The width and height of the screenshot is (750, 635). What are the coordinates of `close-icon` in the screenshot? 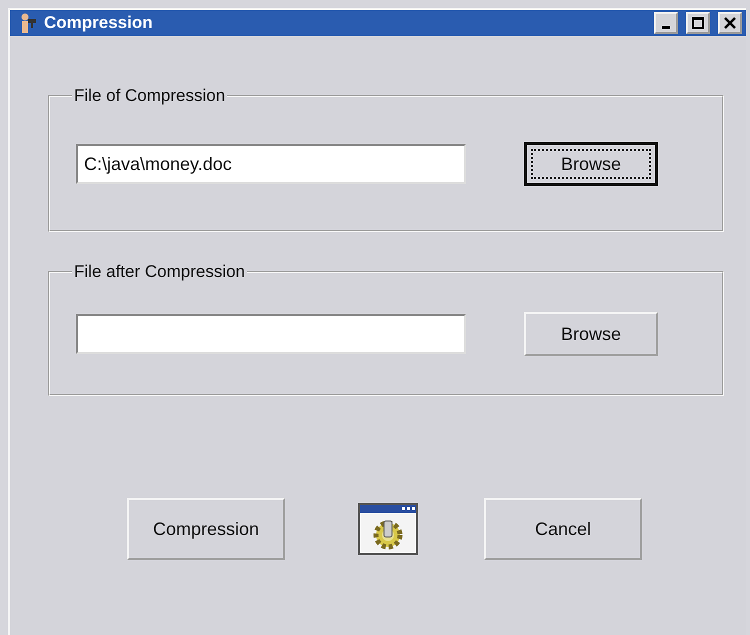 It's located at (730, 23).